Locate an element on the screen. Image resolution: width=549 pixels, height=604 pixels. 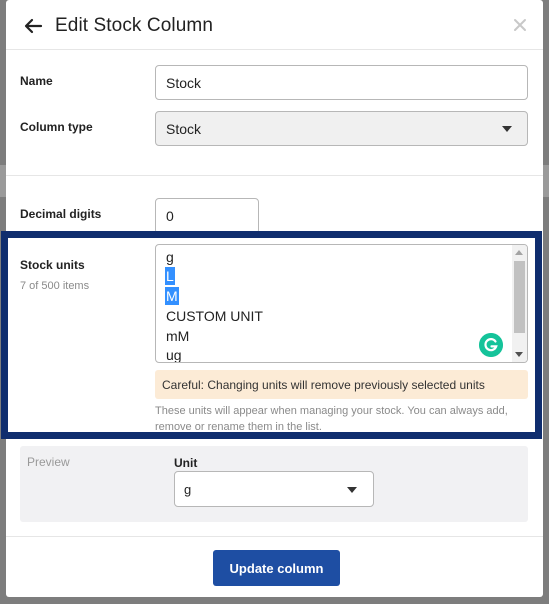
scrollbar-thumb is located at coordinates (519, 297).